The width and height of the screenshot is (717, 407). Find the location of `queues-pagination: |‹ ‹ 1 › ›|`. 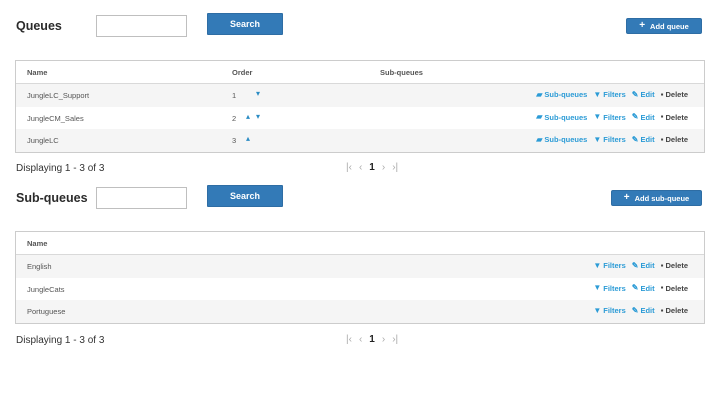

queues-pagination: |‹ ‹ 1 › ›| is located at coordinates (372, 167).